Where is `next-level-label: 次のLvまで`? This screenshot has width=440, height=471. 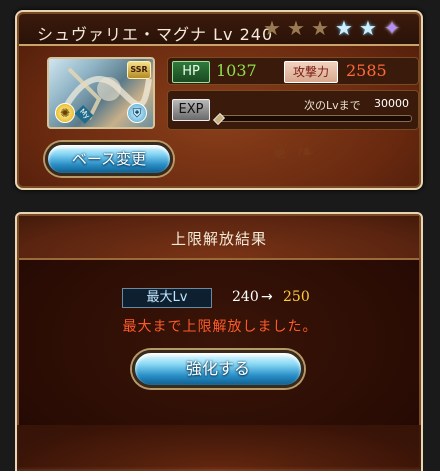 next-level-label: 次のLvまで is located at coordinates (332, 105).